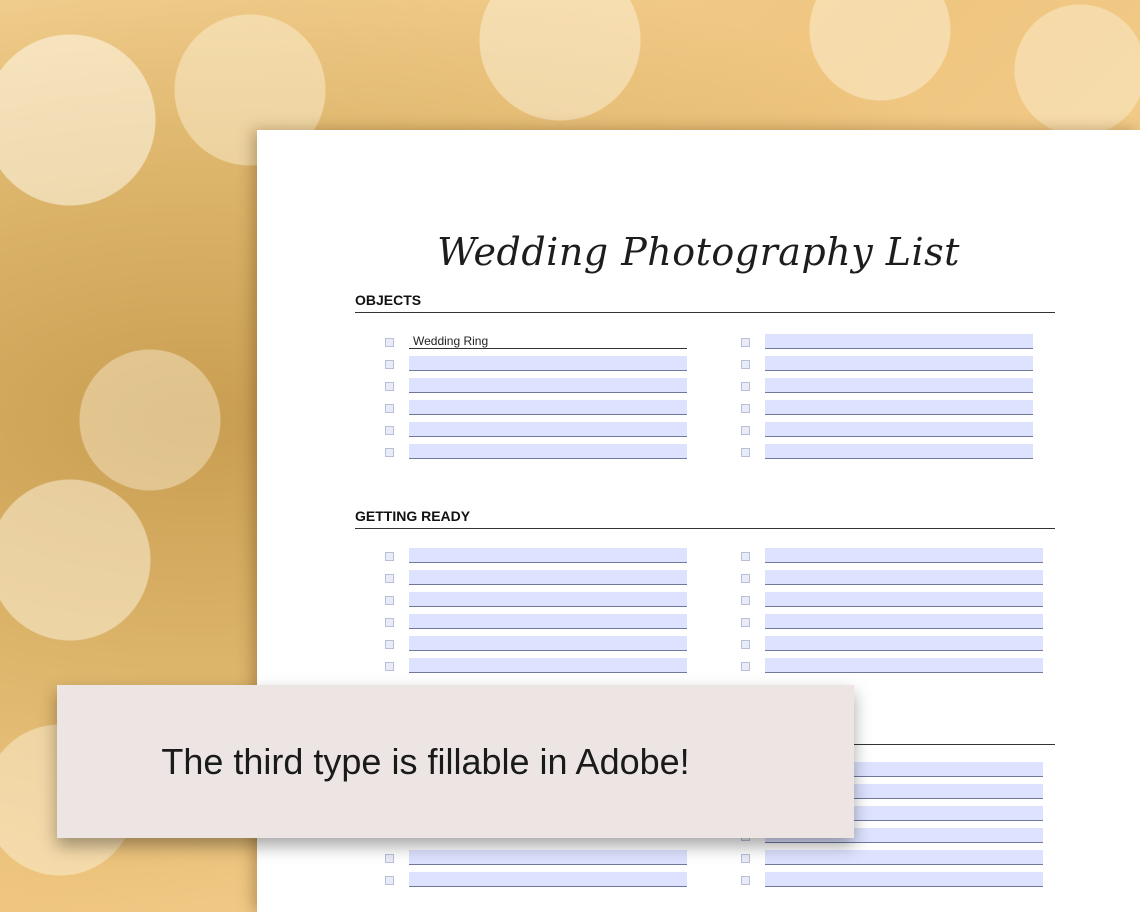  I want to click on section-heading-objects: OBJECTS, so click(705, 302).